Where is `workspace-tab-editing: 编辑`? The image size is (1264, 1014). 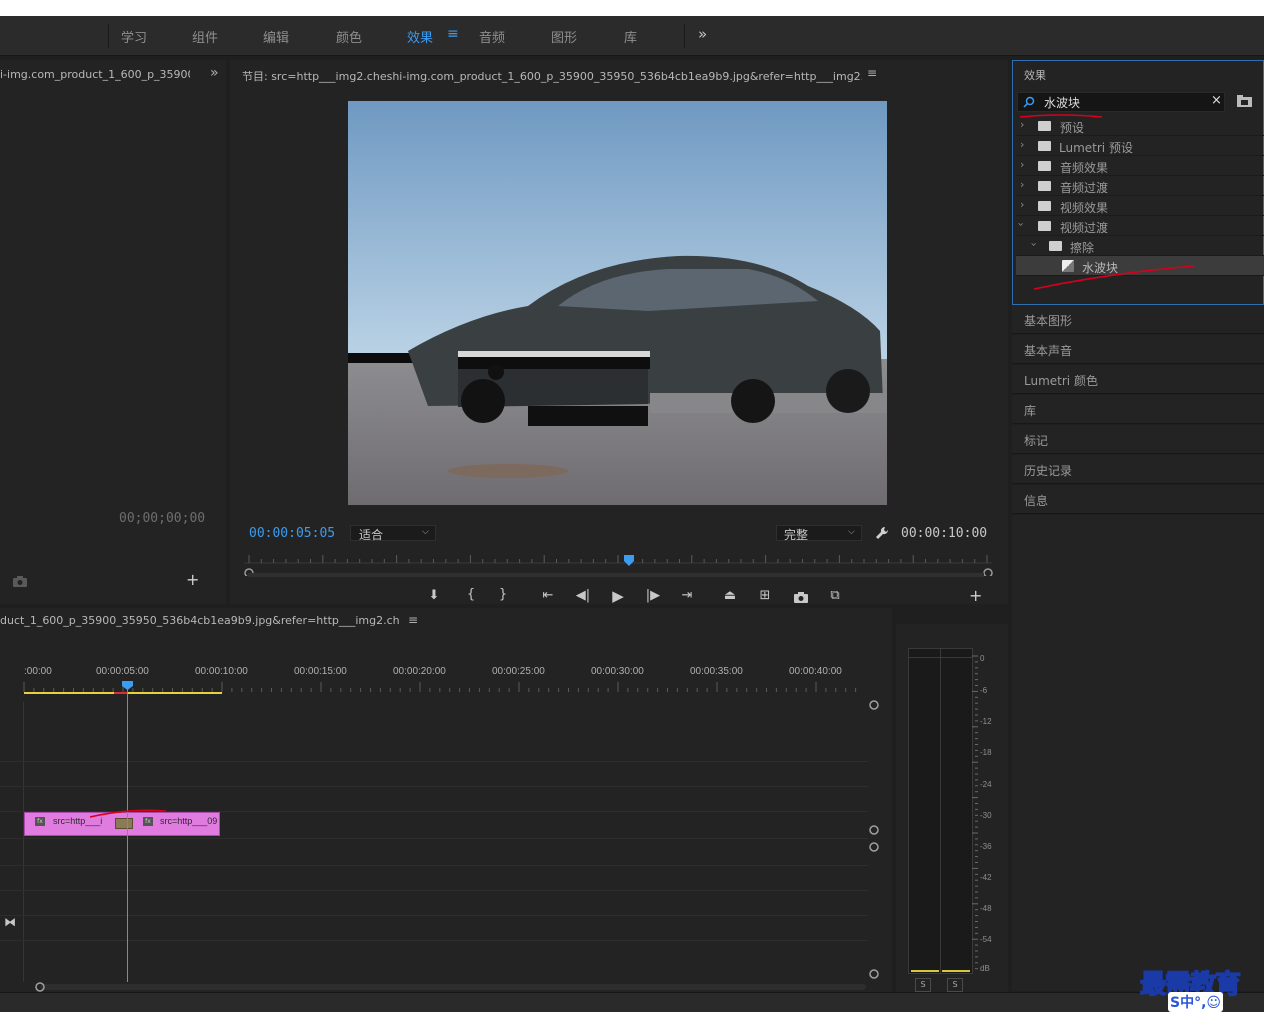 workspace-tab-editing: 编辑 is located at coordinates (276, 36).